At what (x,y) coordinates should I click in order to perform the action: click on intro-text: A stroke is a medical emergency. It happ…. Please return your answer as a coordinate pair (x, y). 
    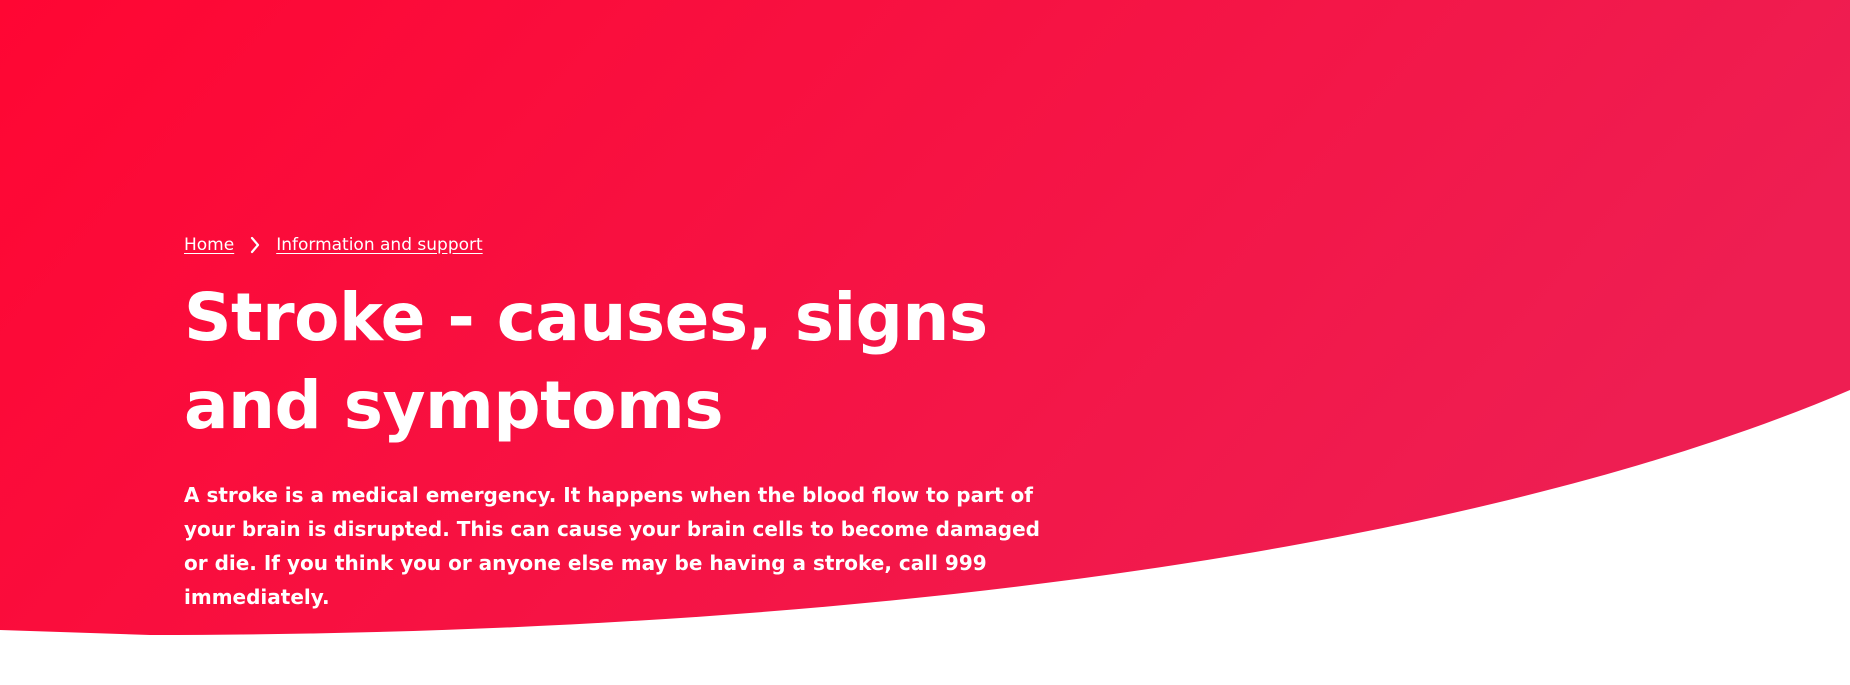
    Looking at the image, I should click on (612, 546).